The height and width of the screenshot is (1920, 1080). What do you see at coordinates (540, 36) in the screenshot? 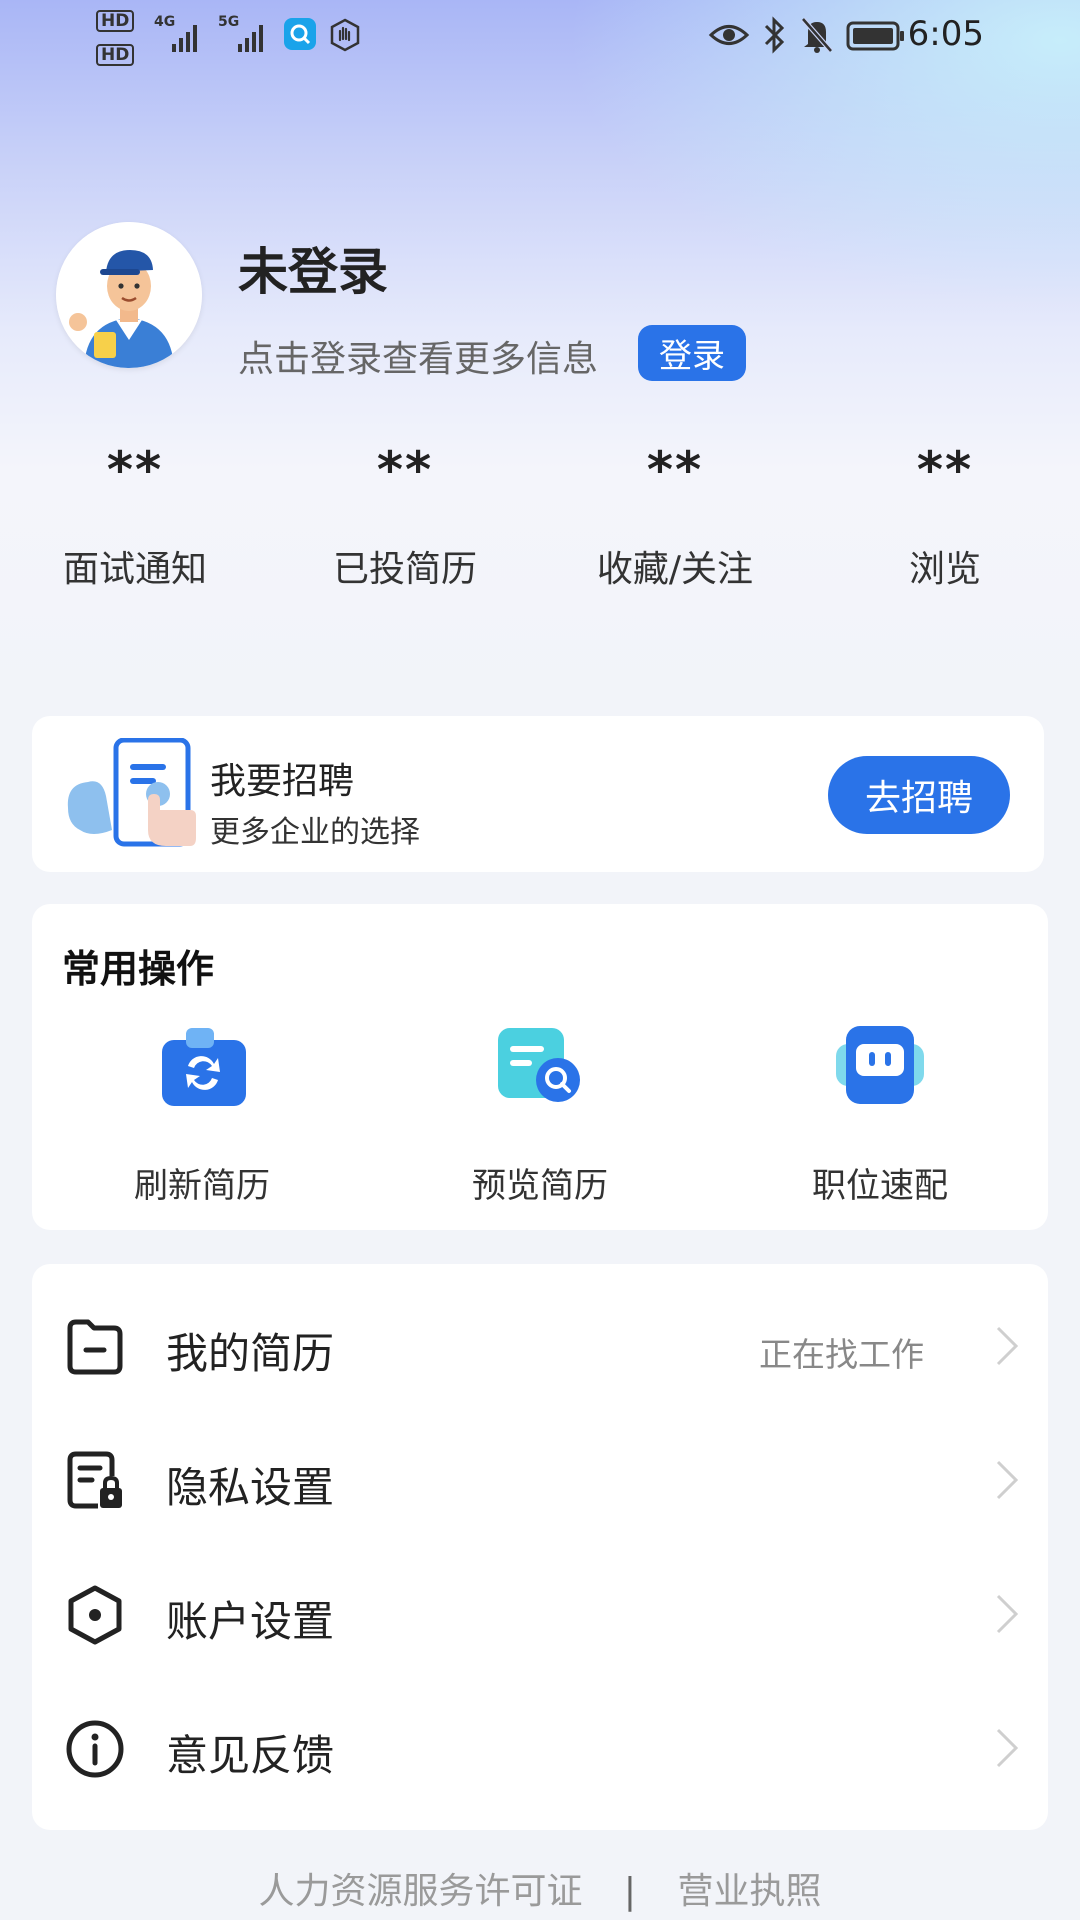
I see `status-bar: HD HD 4G 5G 6:05` at bounding box center [540, 36].